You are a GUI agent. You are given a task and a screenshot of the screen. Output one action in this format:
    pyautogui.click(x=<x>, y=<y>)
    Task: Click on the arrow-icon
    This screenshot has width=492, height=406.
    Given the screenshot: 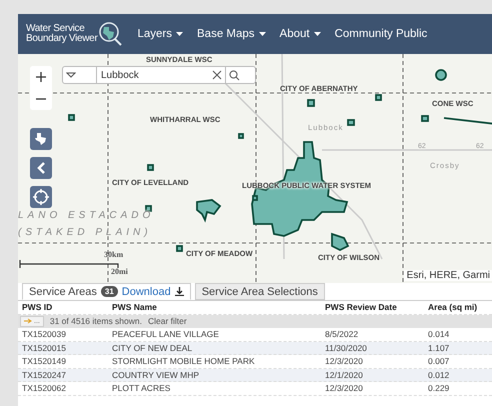 What is the action you would take?
    pyautogui.click(x=28, y=321)
    